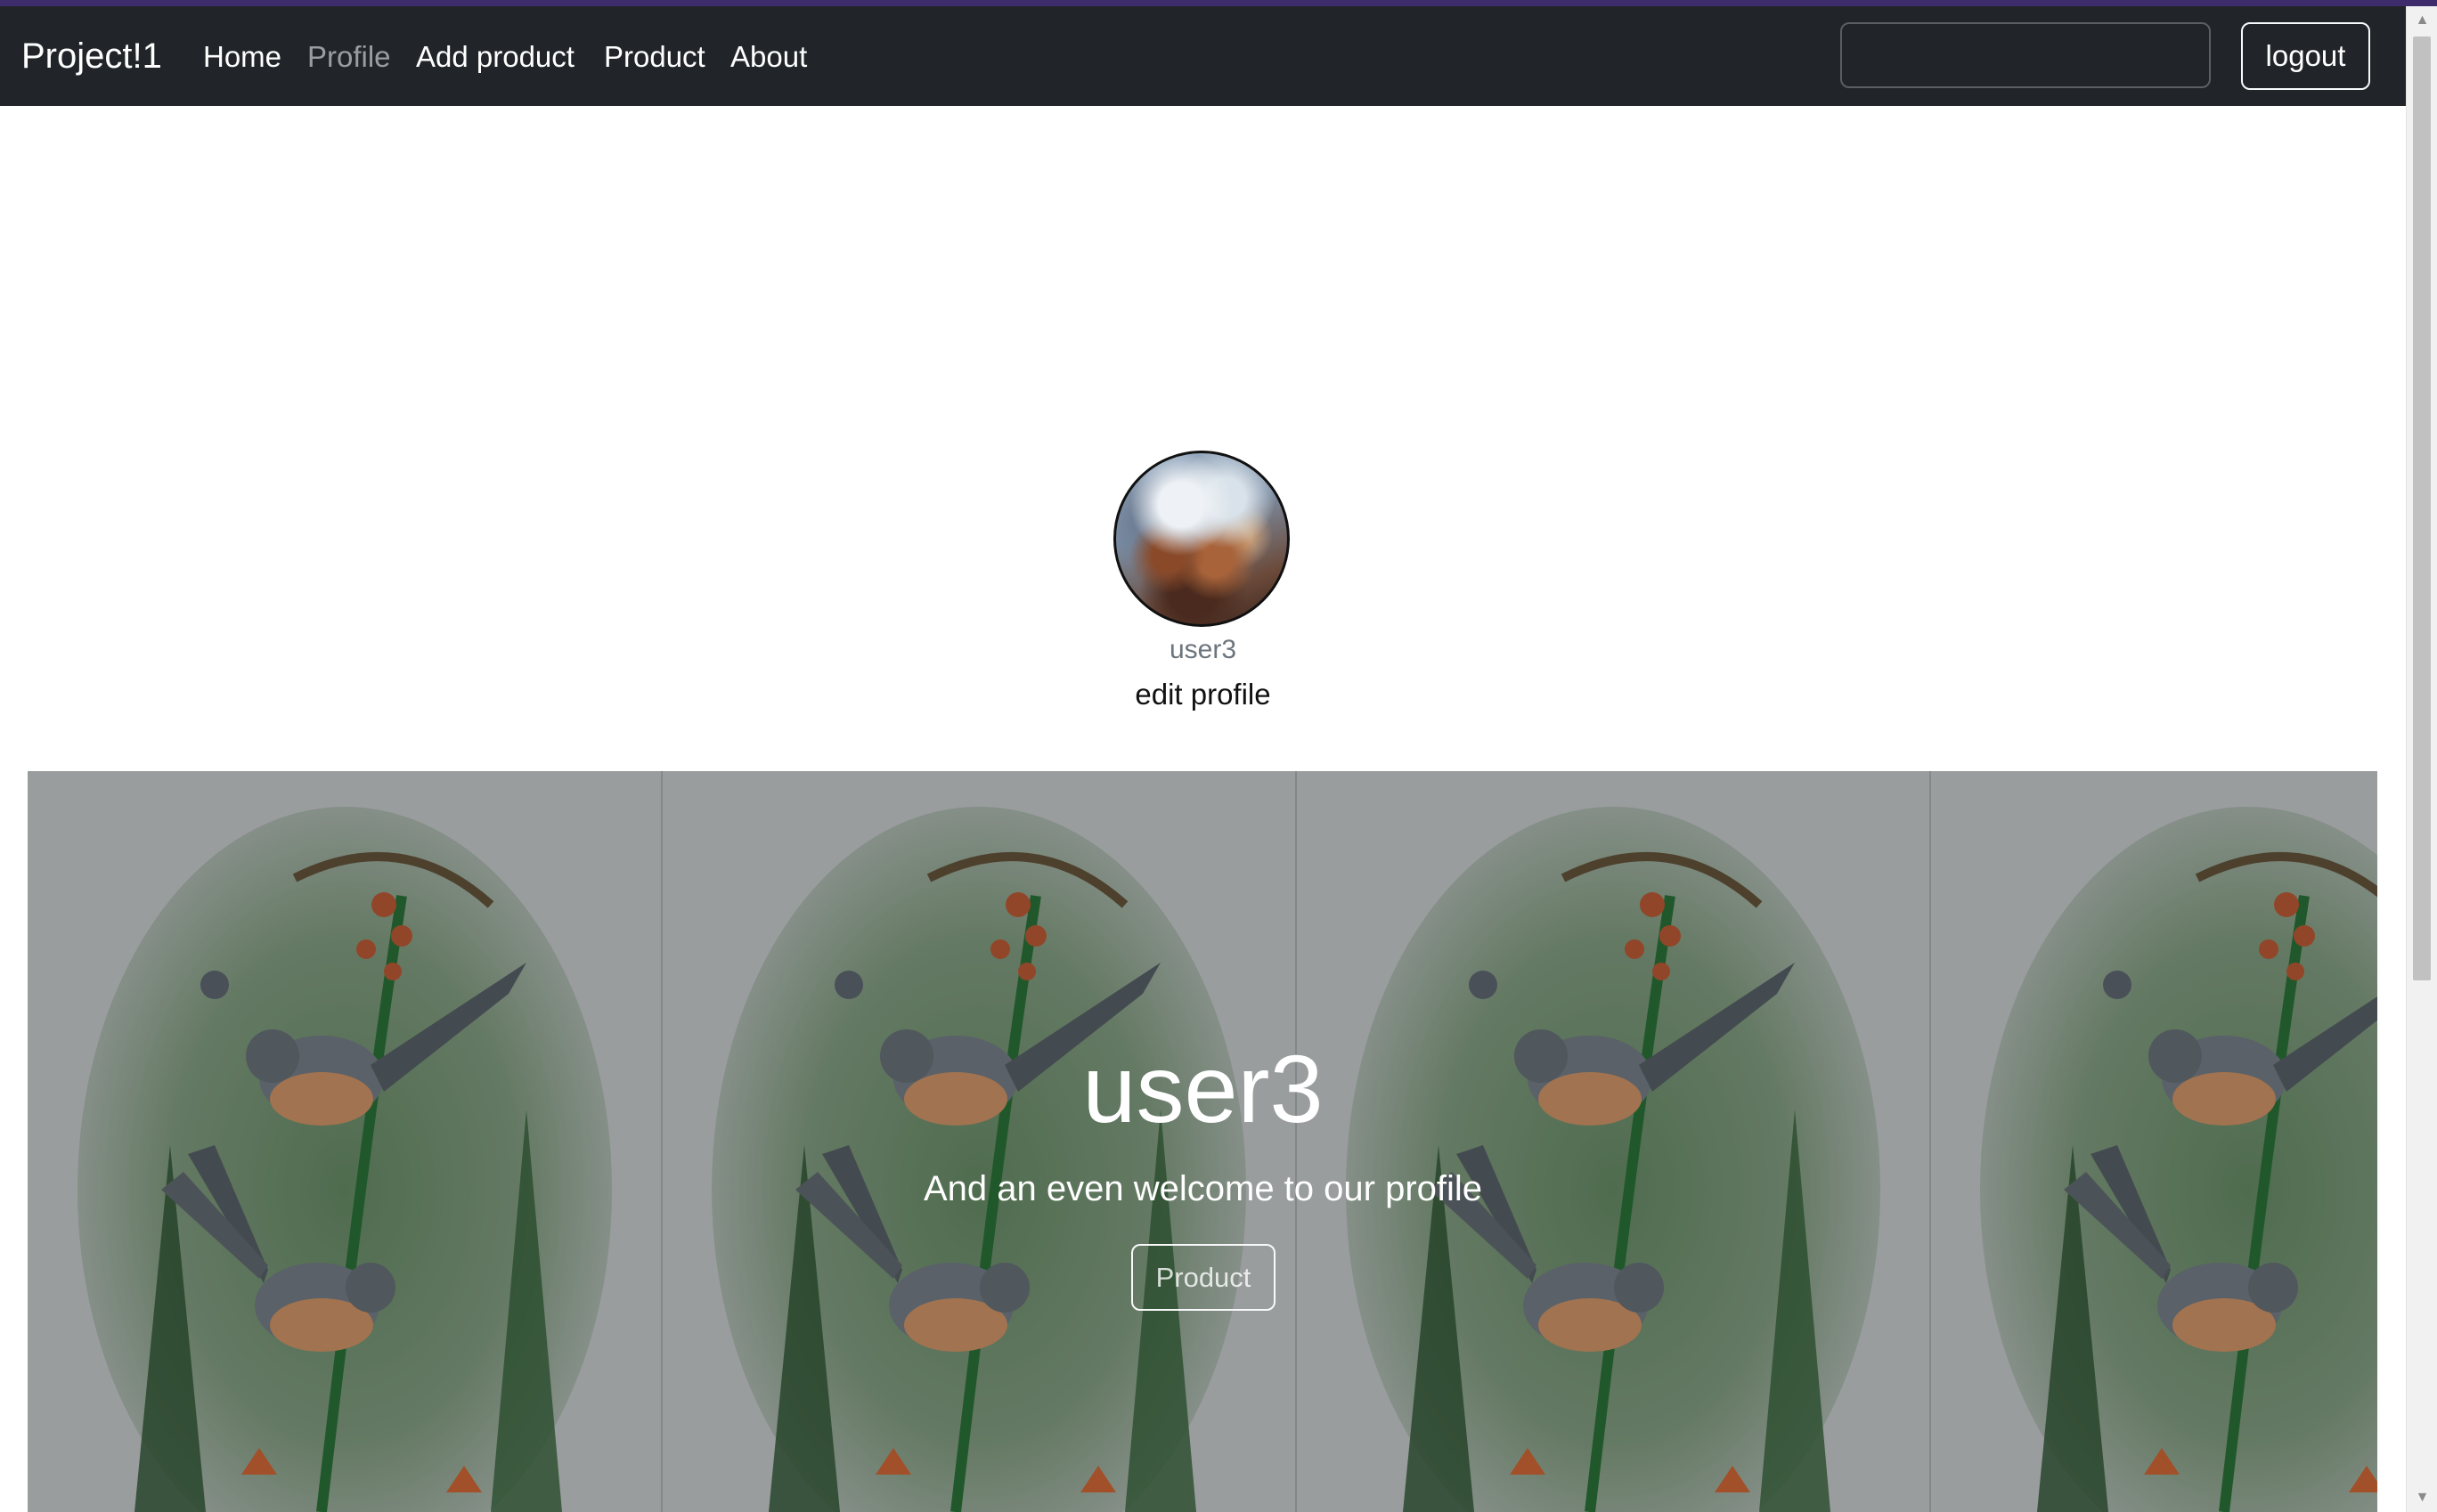 The image size is (2437, 1512). I want to click on hero-product-button: Product, so click(1203, 1277).